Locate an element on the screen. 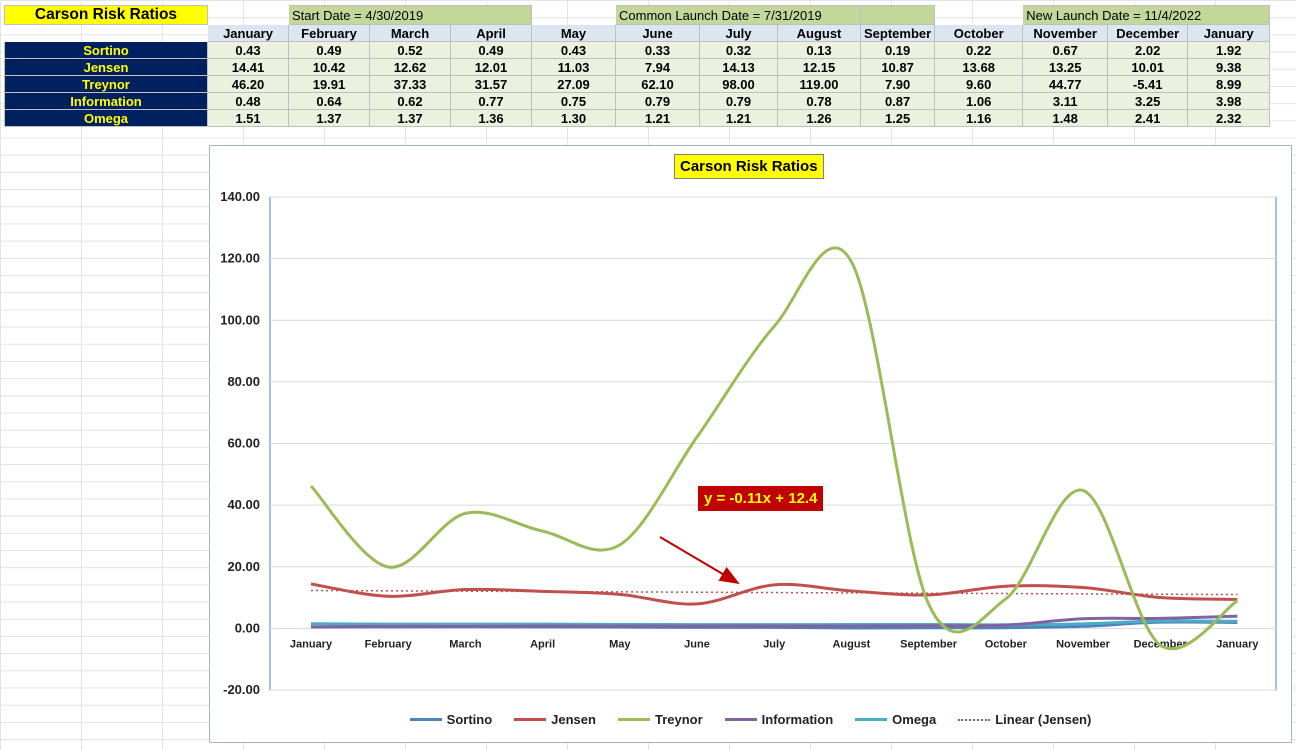 Image resolution: width=1296 pixels, height=750 pixels. data-cell: 98.00 is located at coordinates (738, 84).